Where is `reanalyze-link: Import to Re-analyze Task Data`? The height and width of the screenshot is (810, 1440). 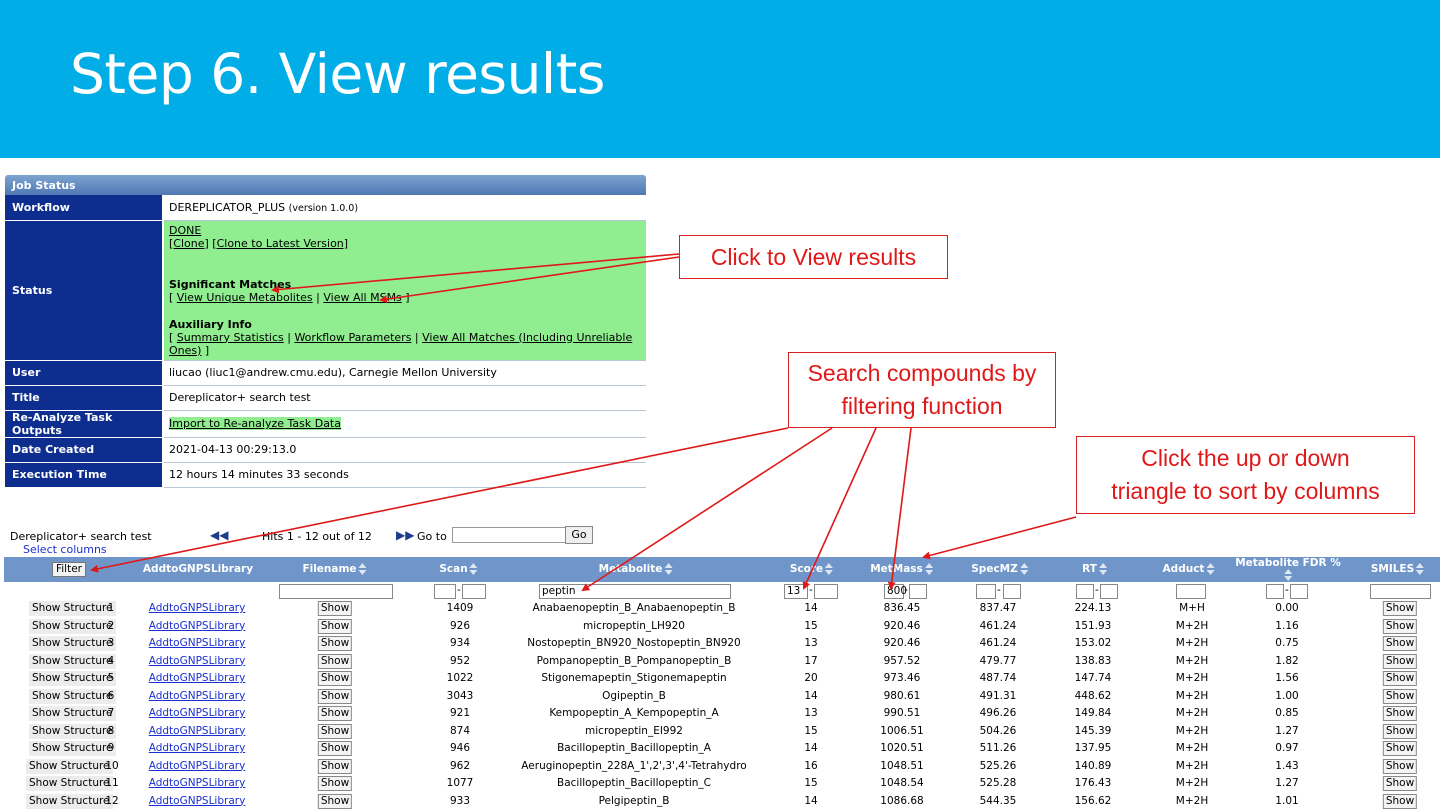
reanalyze-link: Import to Re-analyze Task Data is located at coordinates (255, 423).